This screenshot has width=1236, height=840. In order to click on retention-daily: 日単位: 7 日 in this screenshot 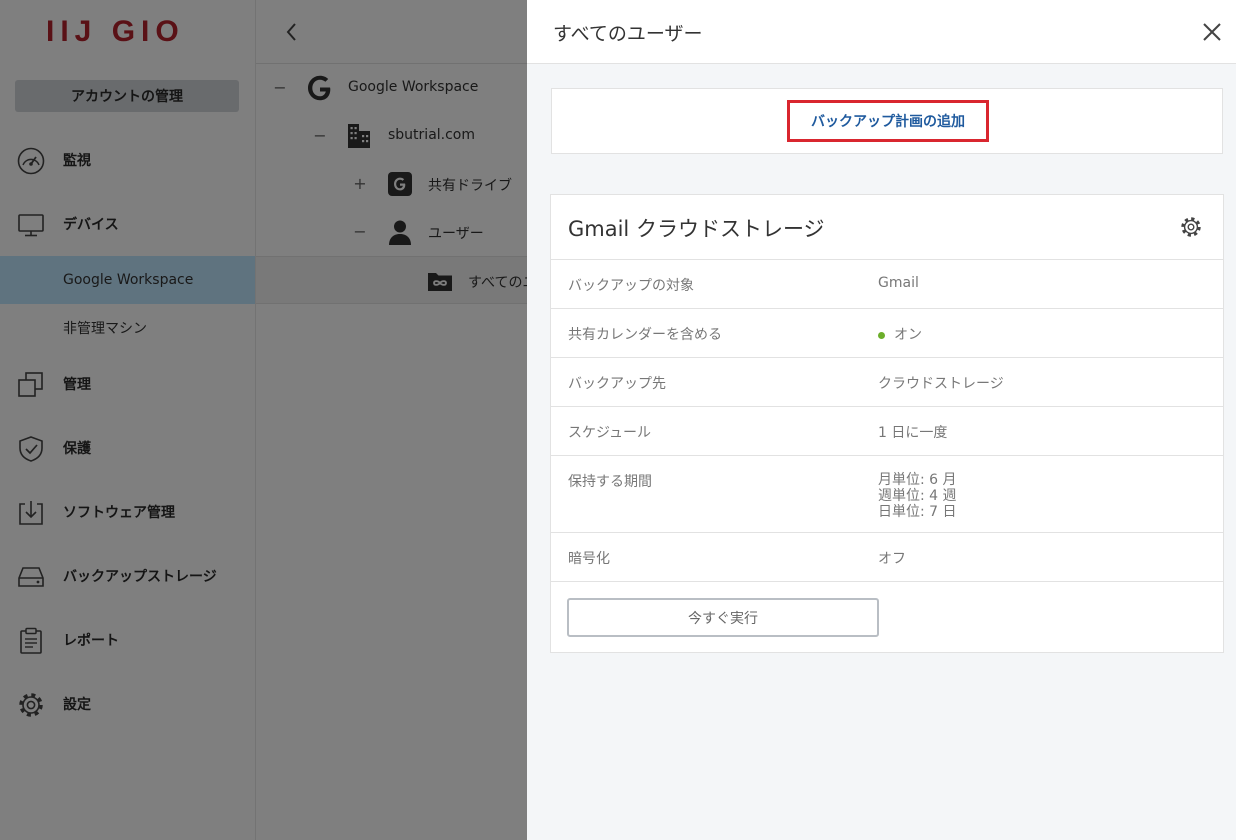, I will do `click(917, 512)`.